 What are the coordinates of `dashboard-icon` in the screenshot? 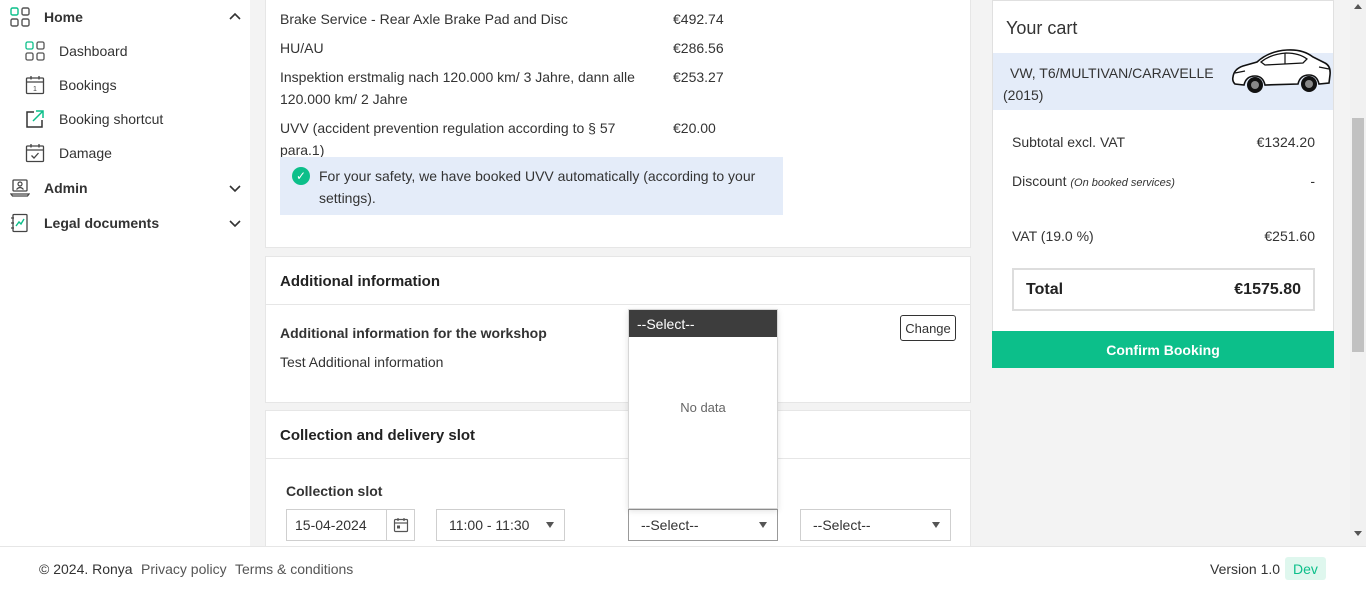 It's located at (34, 51).